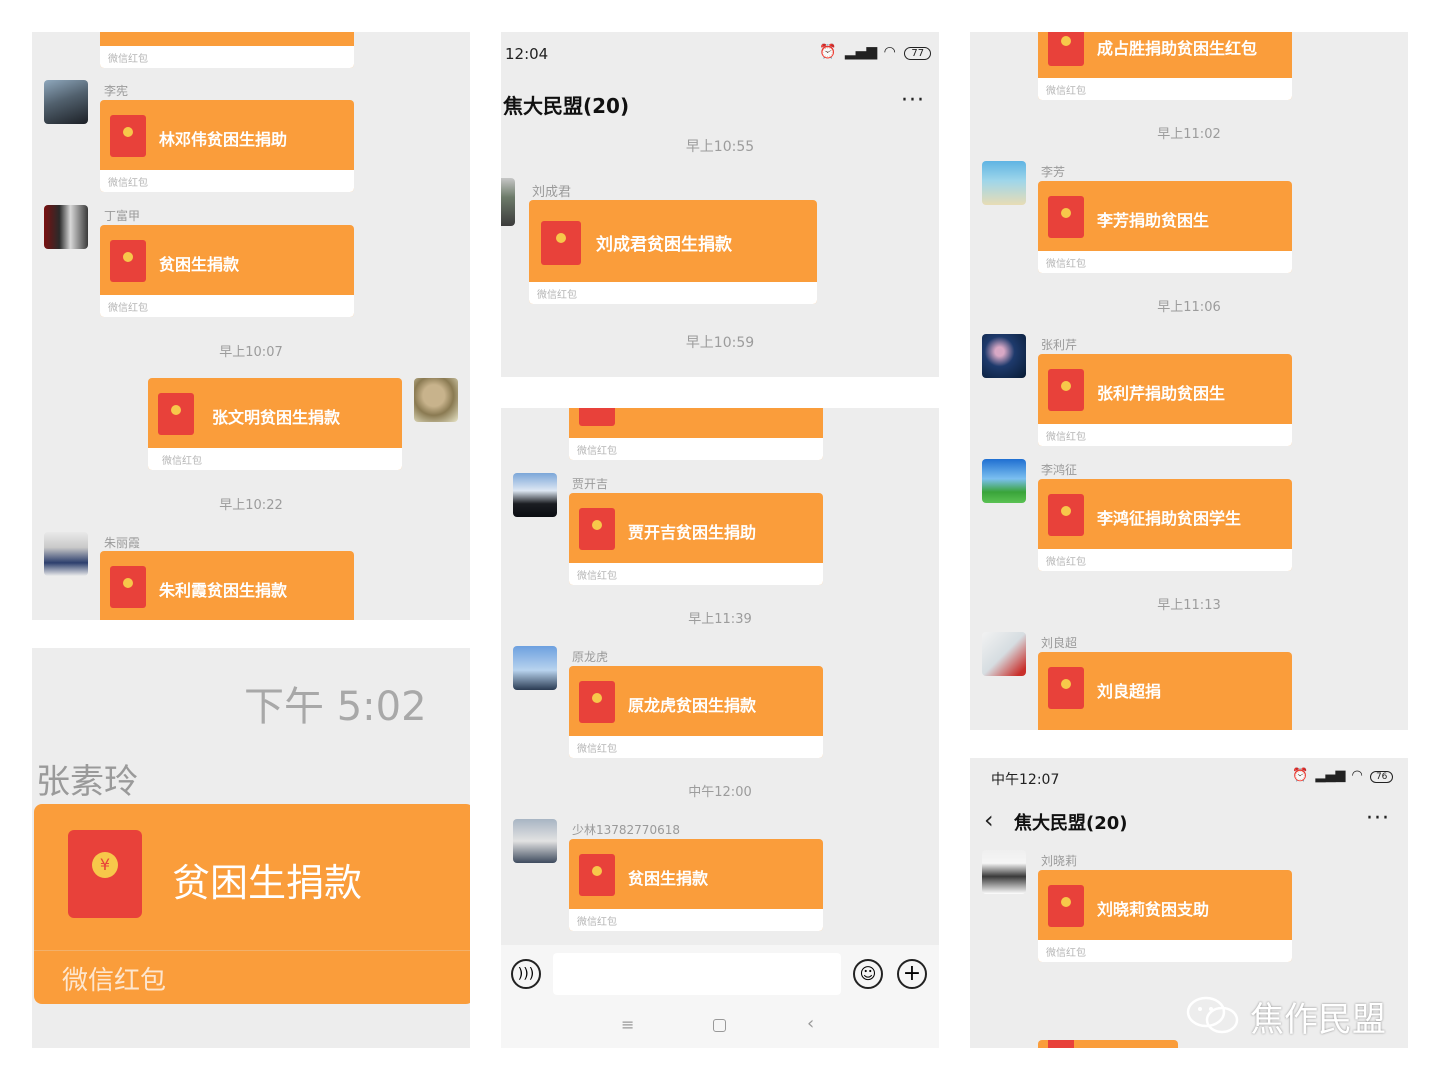  What do you see at coordinates (251, 352) in the screenshot?
I see `timestamp: 早上10:07` at bounding box center [251, 352].